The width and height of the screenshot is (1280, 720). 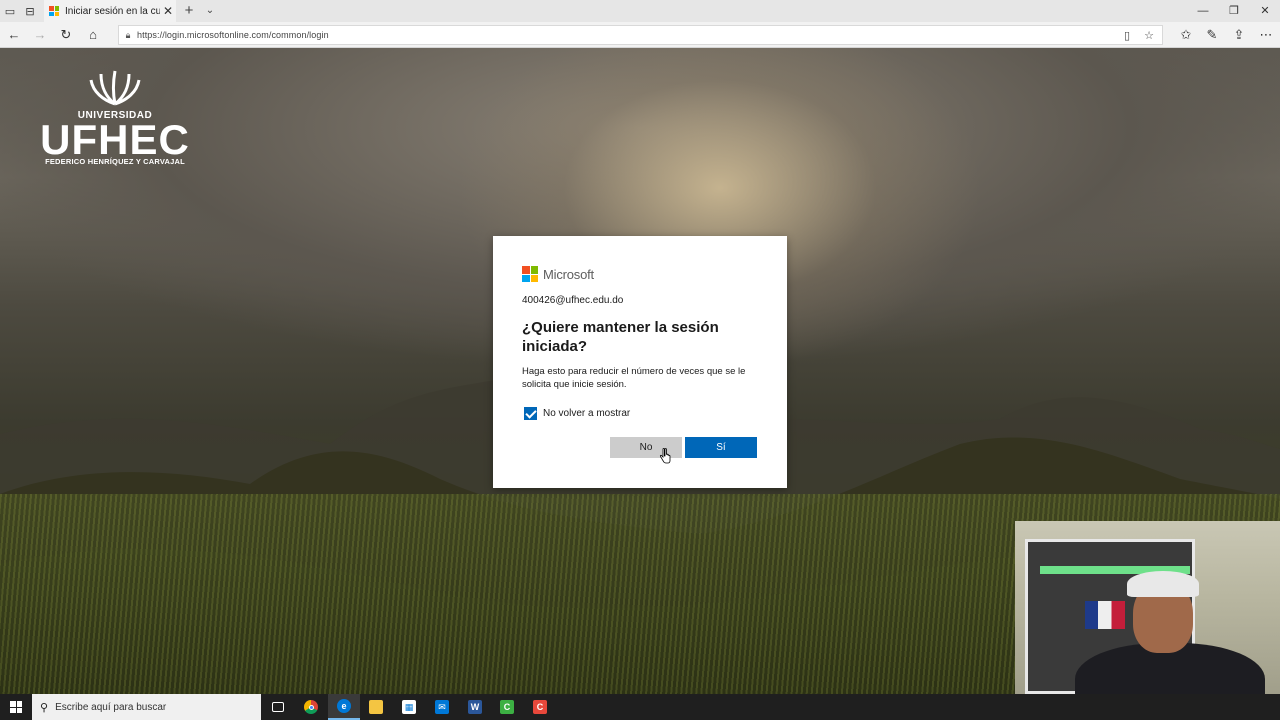 What do you see at coordinates (721, 447) in the screenshot?
I see `yes-button: Sí` at bounding box center [721, 447].